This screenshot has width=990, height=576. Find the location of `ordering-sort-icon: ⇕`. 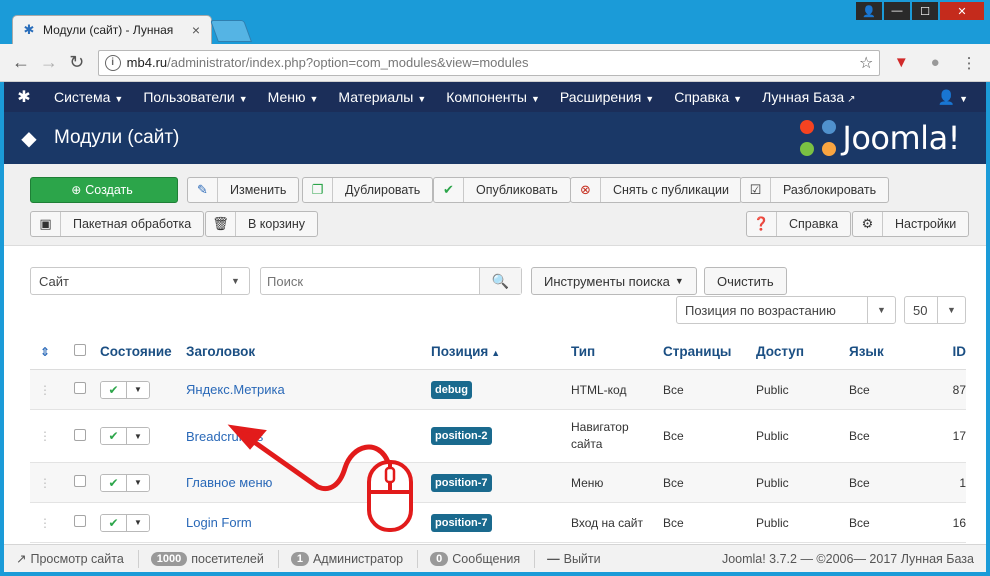

ordering-sort-icon: ⇕ is located at coordinates (45, 352).